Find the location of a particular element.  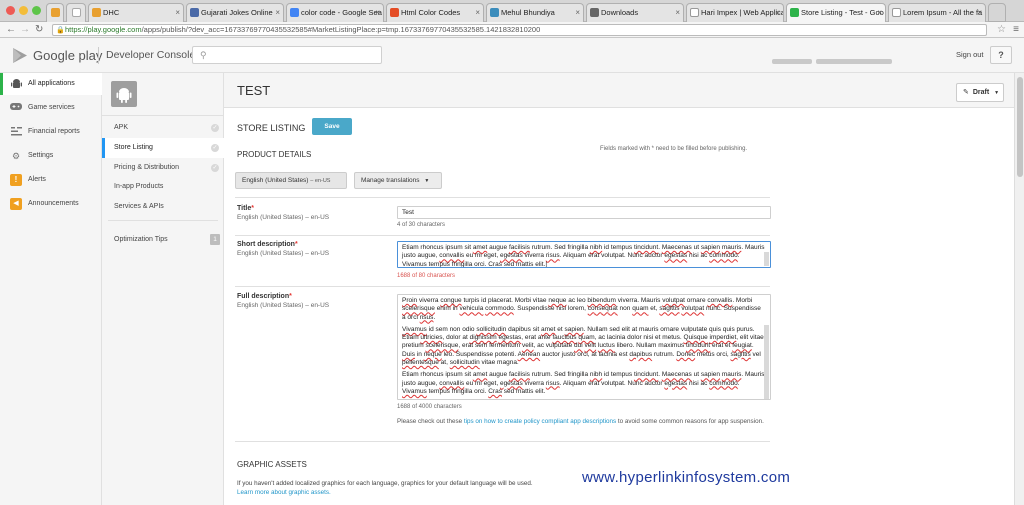

browser-tab-blank is located at coordinates (76, 12).